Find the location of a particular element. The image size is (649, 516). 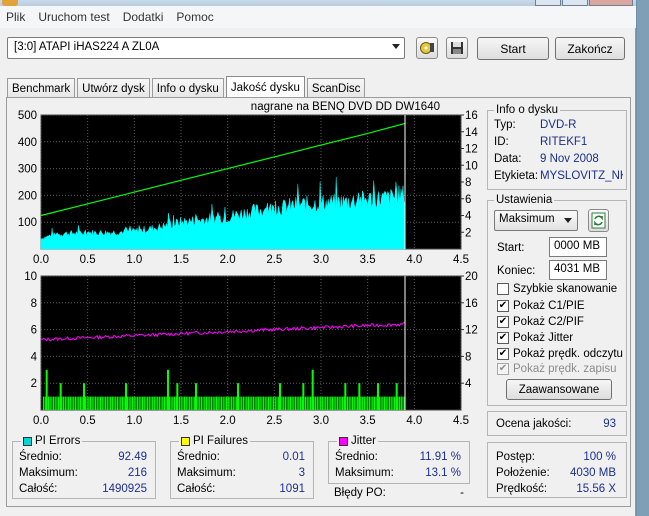

position-label: Położenie: is located at coordinates (523, 473).